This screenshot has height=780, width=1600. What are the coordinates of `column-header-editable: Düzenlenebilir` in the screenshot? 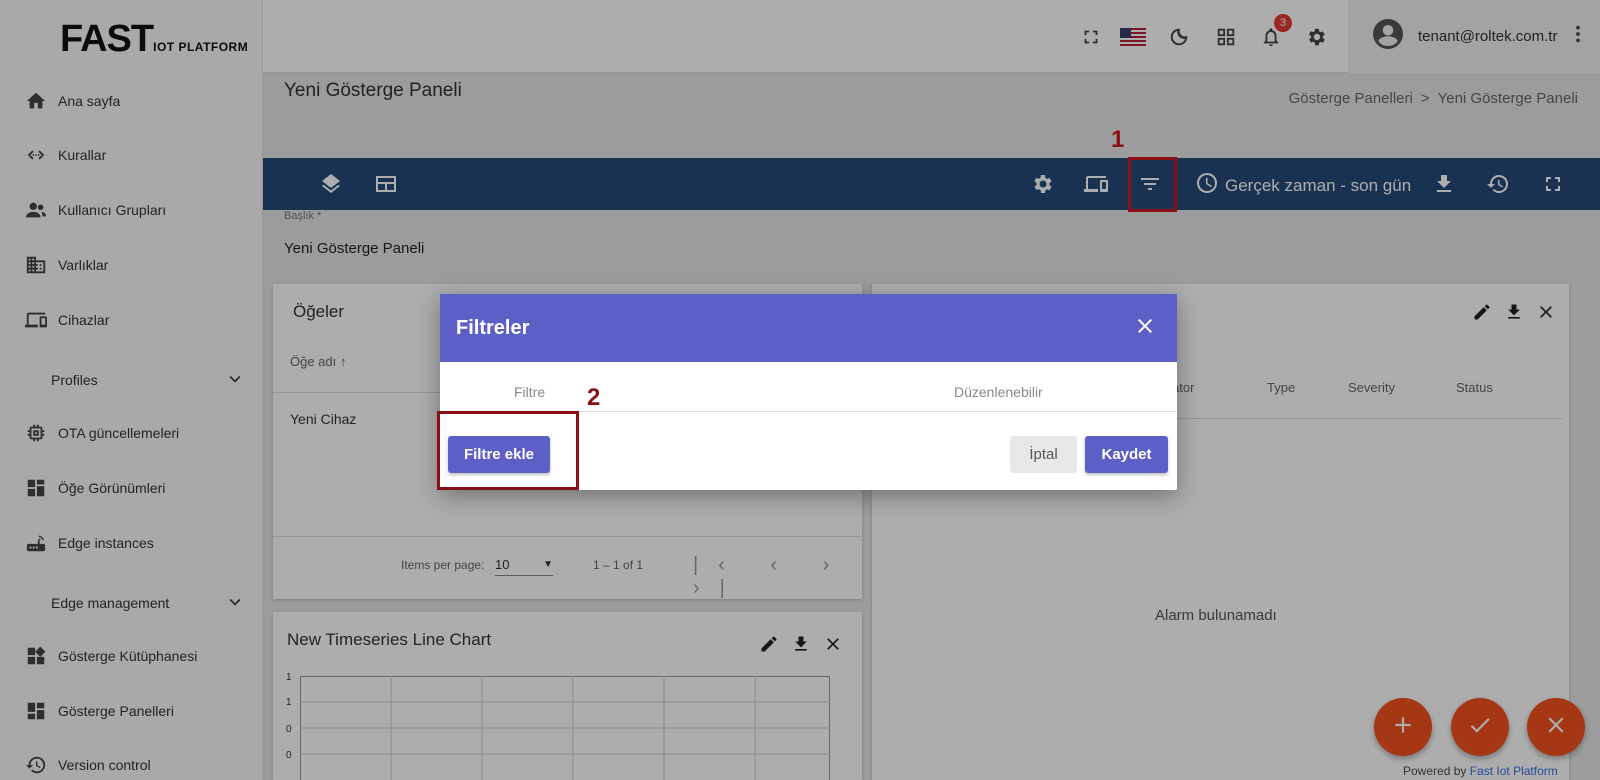 It's located at (998, 392).